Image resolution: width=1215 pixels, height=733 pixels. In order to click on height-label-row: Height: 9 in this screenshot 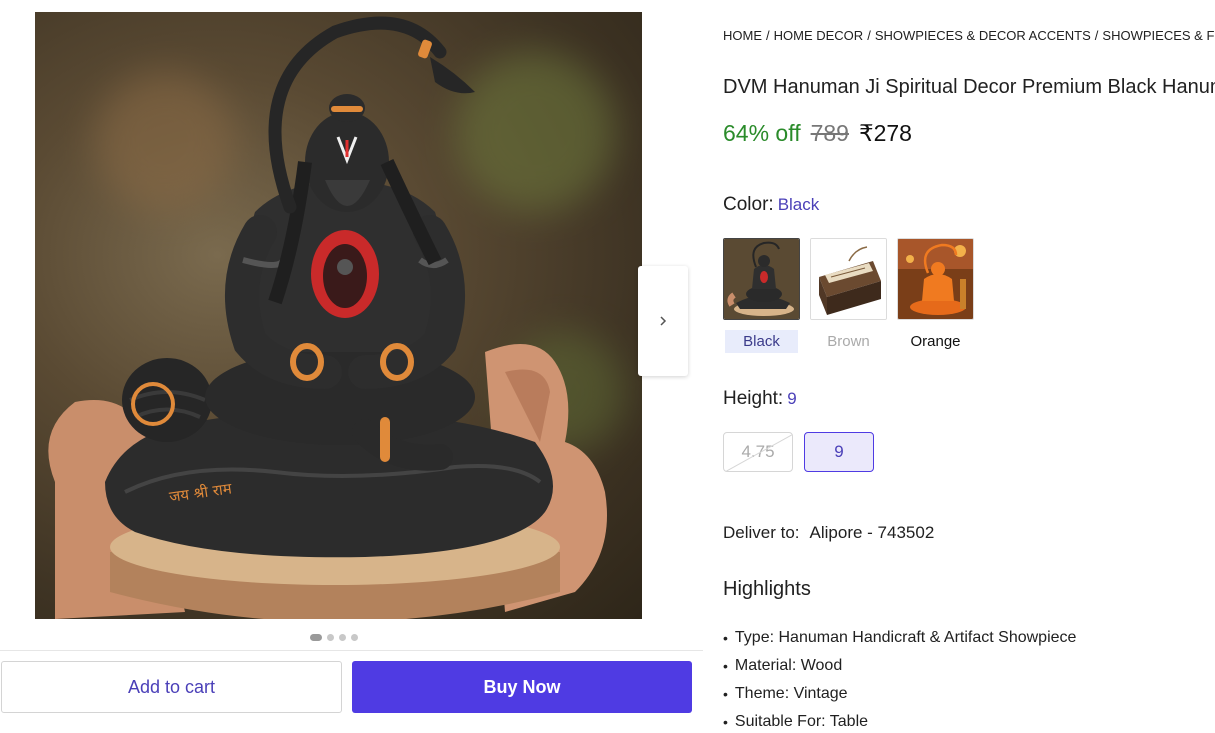, I will do `click(760, 399)`.